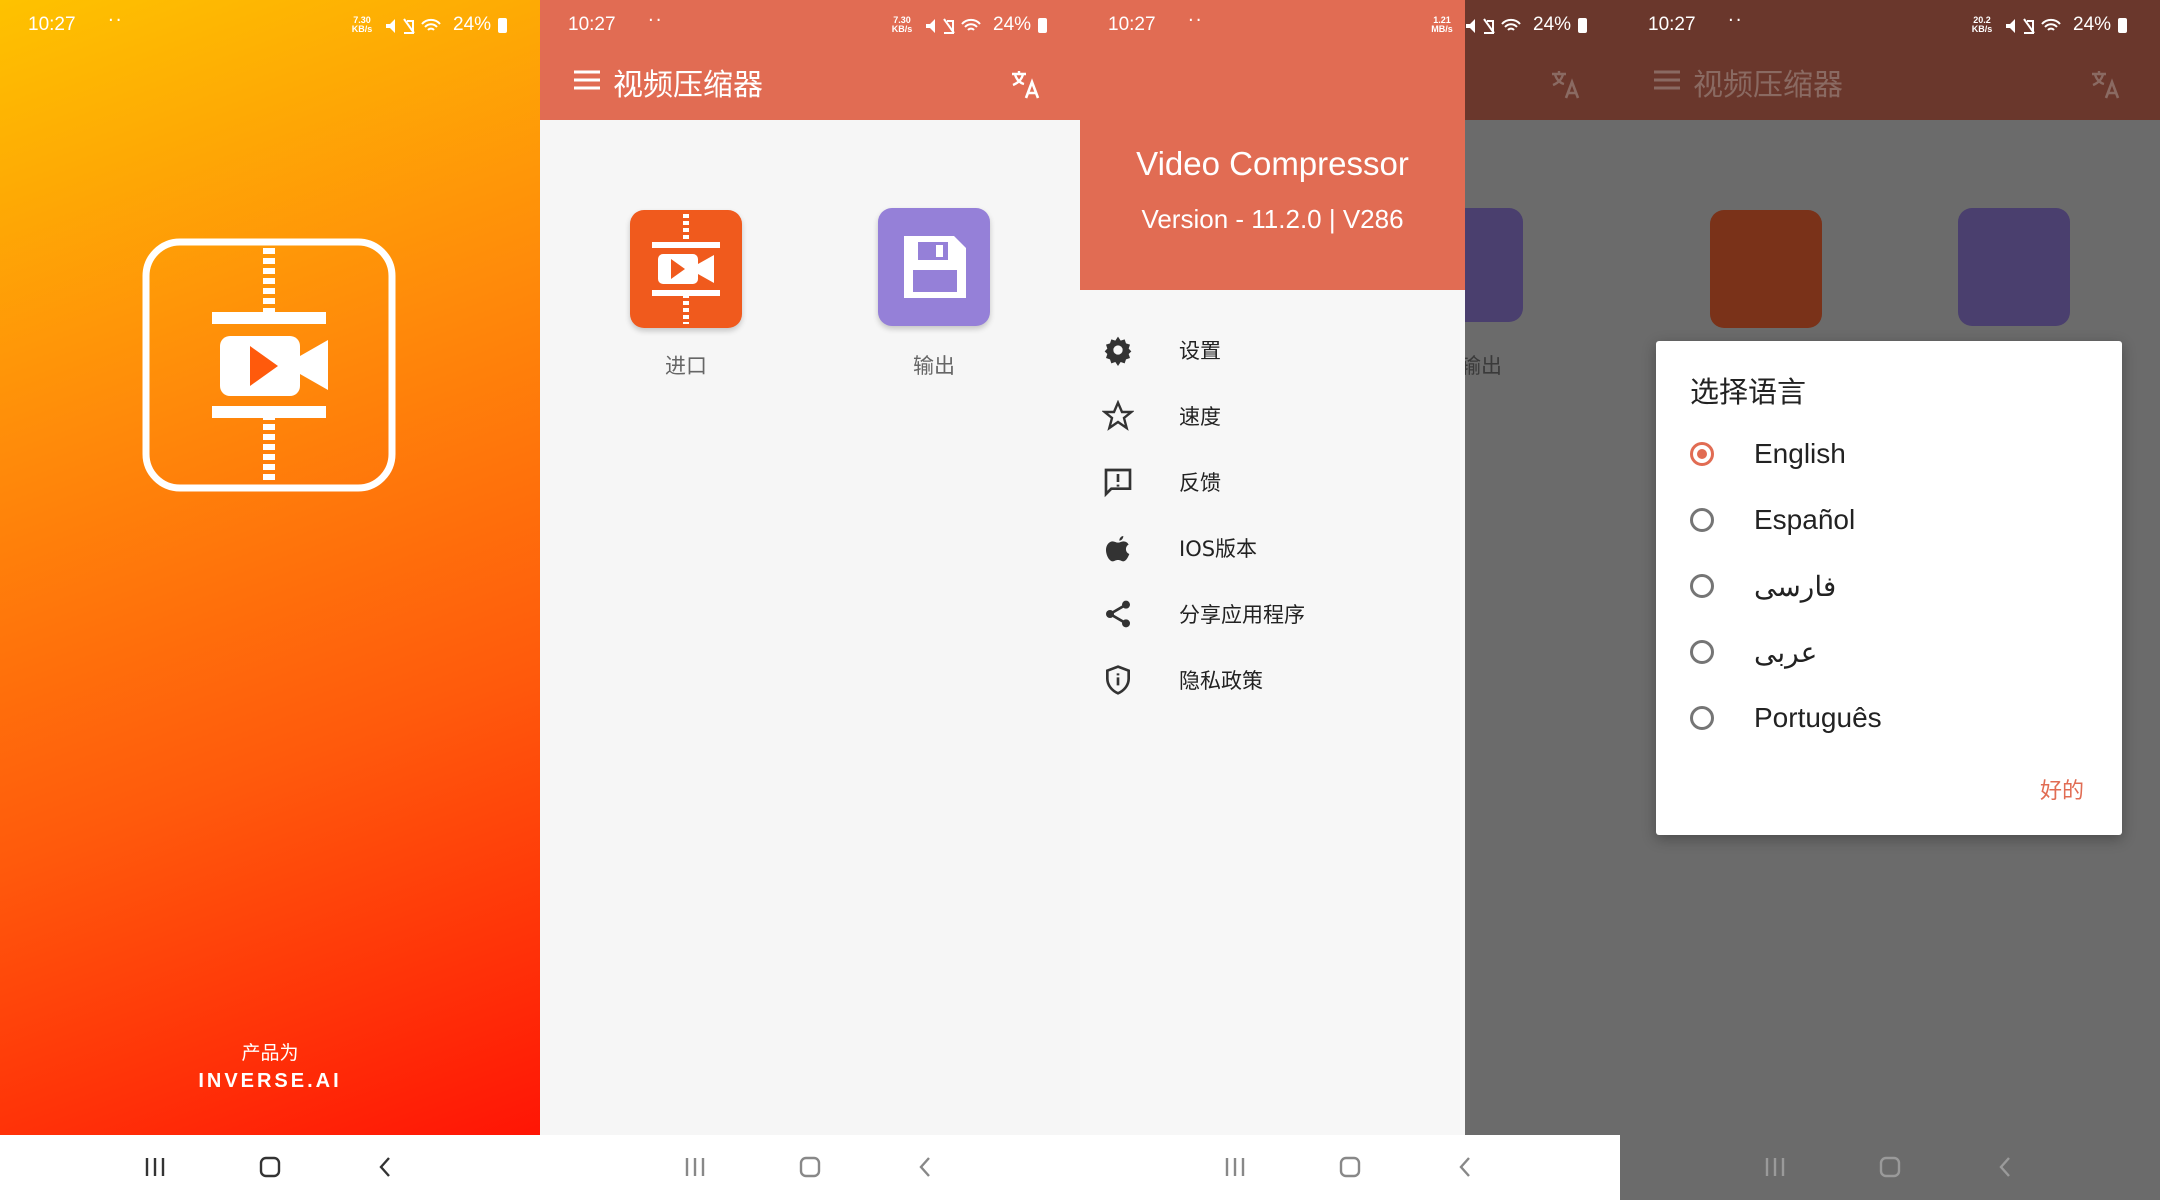 The width and height of the screenshot is (2160, 1200). Describe the element at coordinates (1481, 366) in the screenshot. I see `dimmed-output-label: 输出` at that location.